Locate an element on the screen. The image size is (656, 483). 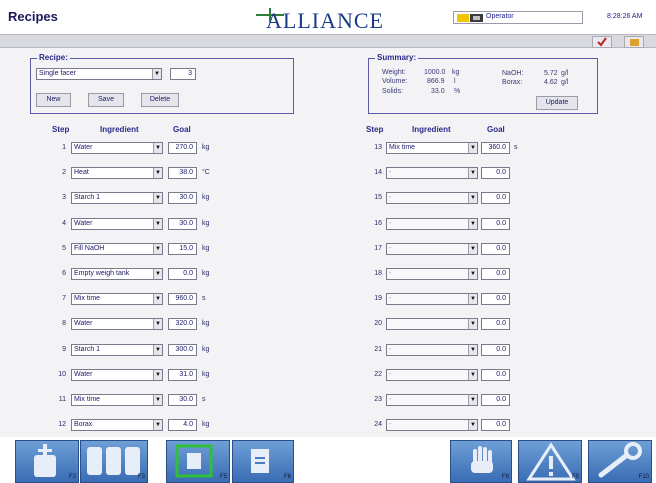
ingredient-select: Heat ▼ is located at coordinates (117, 173).